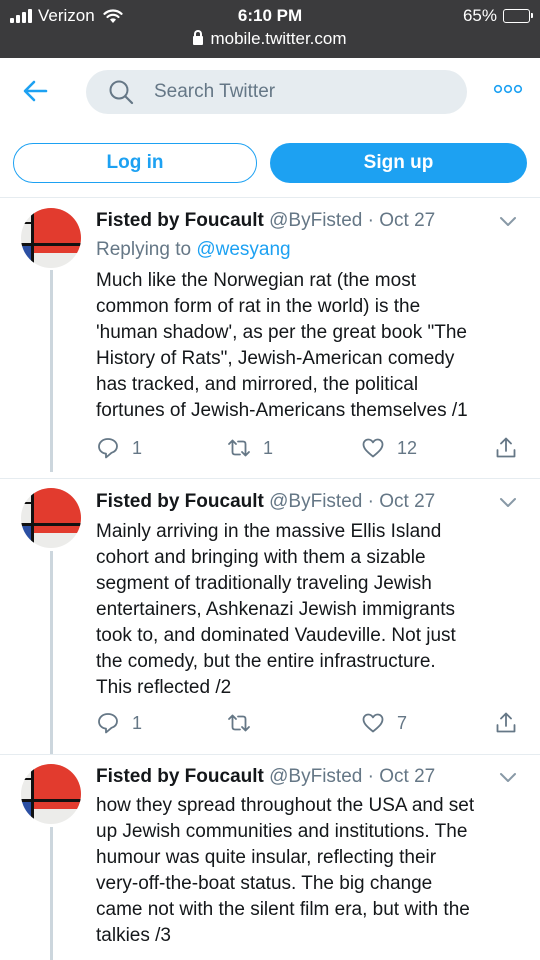  I want to click on like-count: 12, so click(407, 447).